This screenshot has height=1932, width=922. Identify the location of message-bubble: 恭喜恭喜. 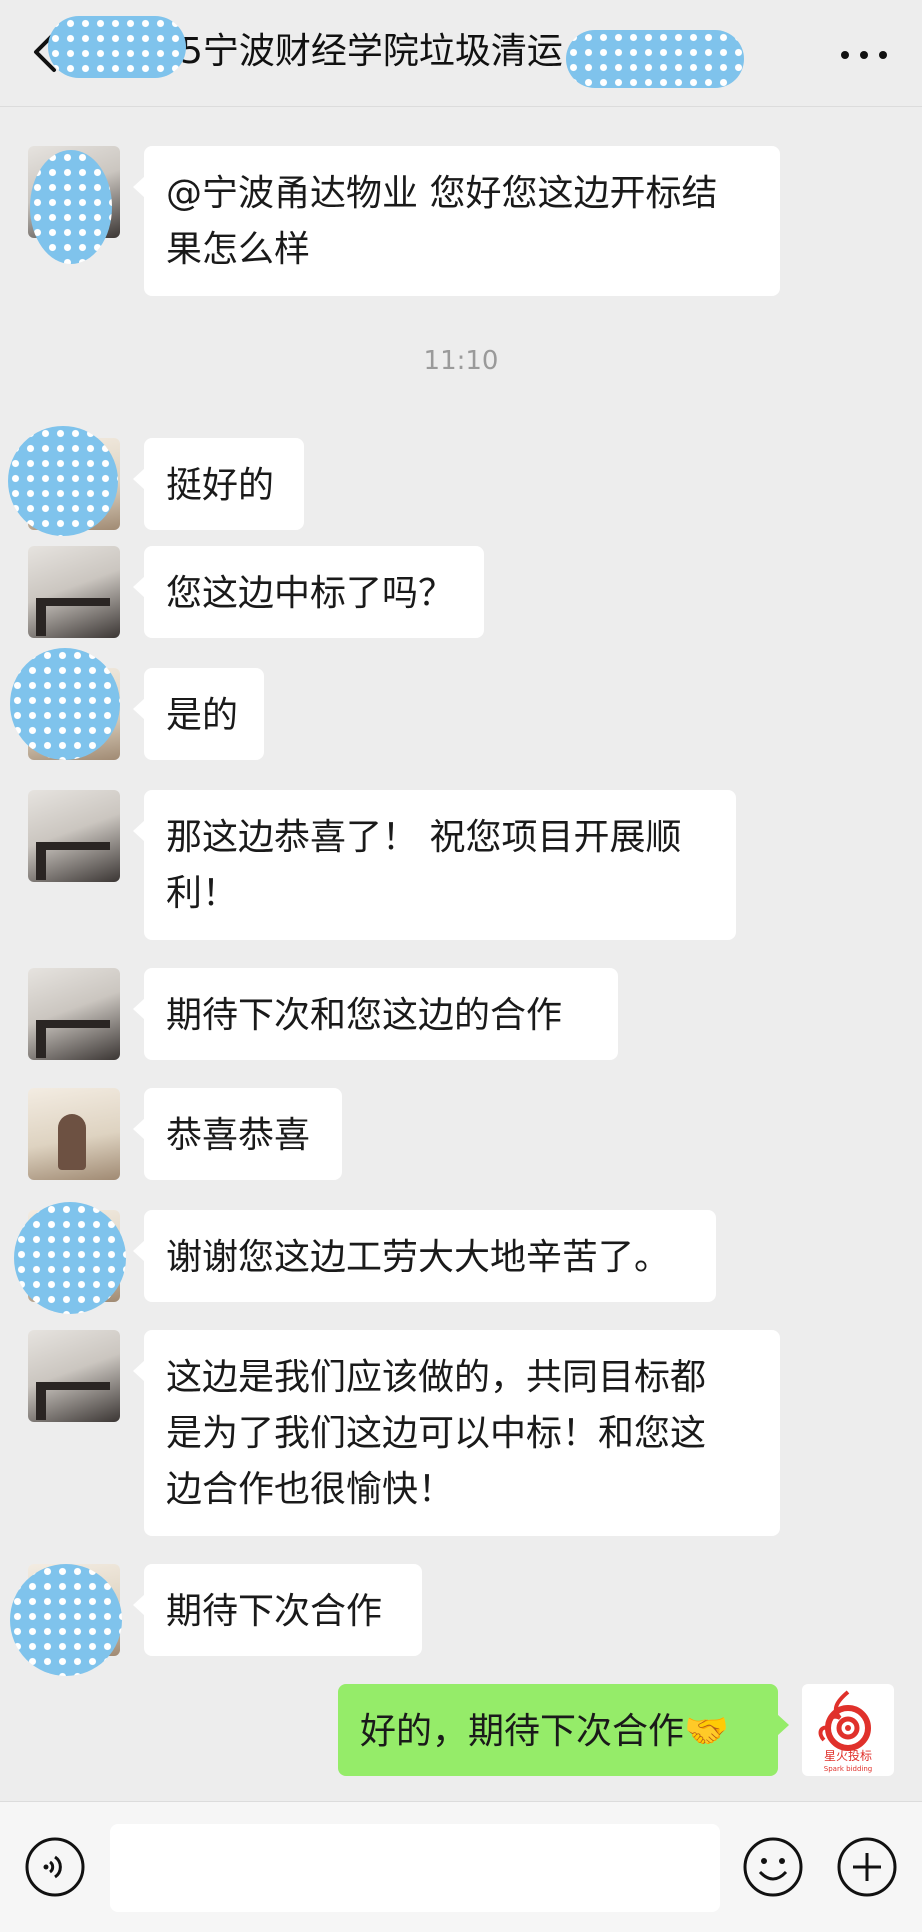
(237, 1134).